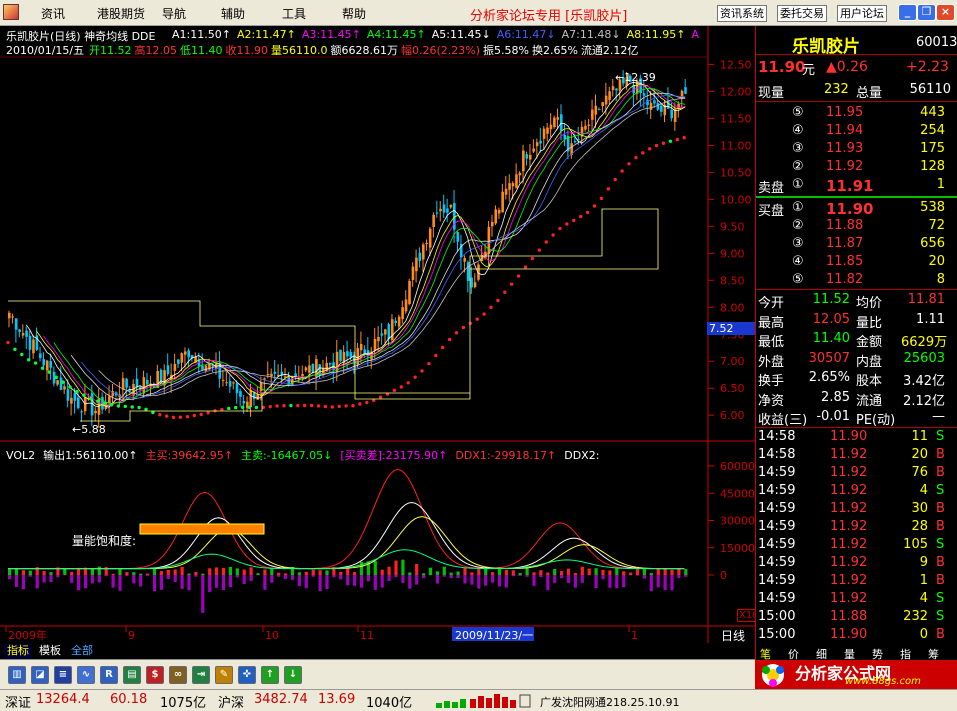  What do you see at coordinates (201, 675) in the screenshot?
I see `export-icon: ⇥` at bounding box center [201, 675].